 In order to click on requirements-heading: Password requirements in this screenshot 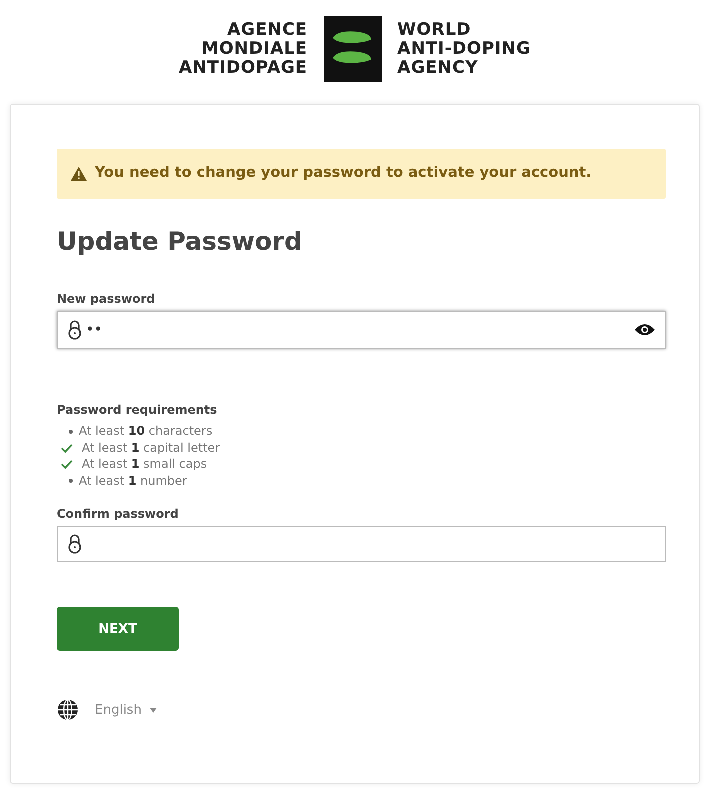, I will do `click(137, 410)`.